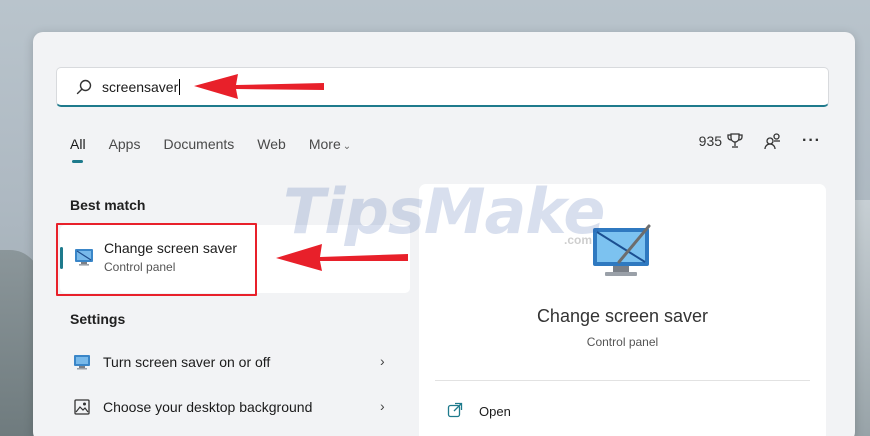 The height and width of the screenshot is (436, 870). What do you see at coordinates (760, 141) in the screenshot?
I see `header-actions: 935 ···` at bounding box center [760, 141].